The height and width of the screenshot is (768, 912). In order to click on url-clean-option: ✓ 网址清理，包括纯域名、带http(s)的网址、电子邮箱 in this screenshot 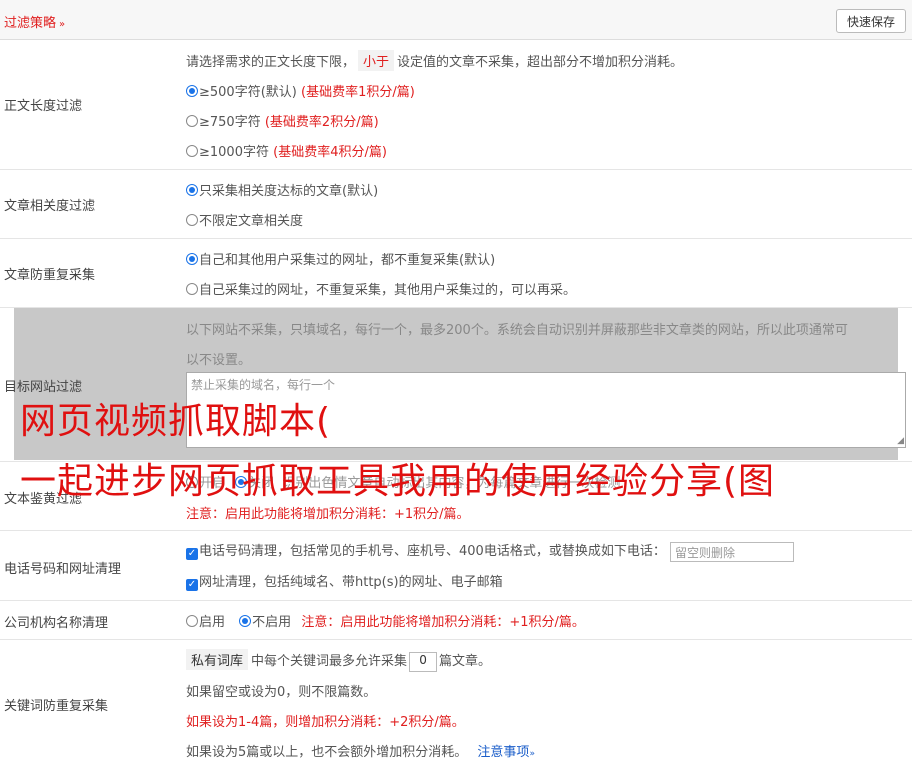, I will do `click(344, 581)`.